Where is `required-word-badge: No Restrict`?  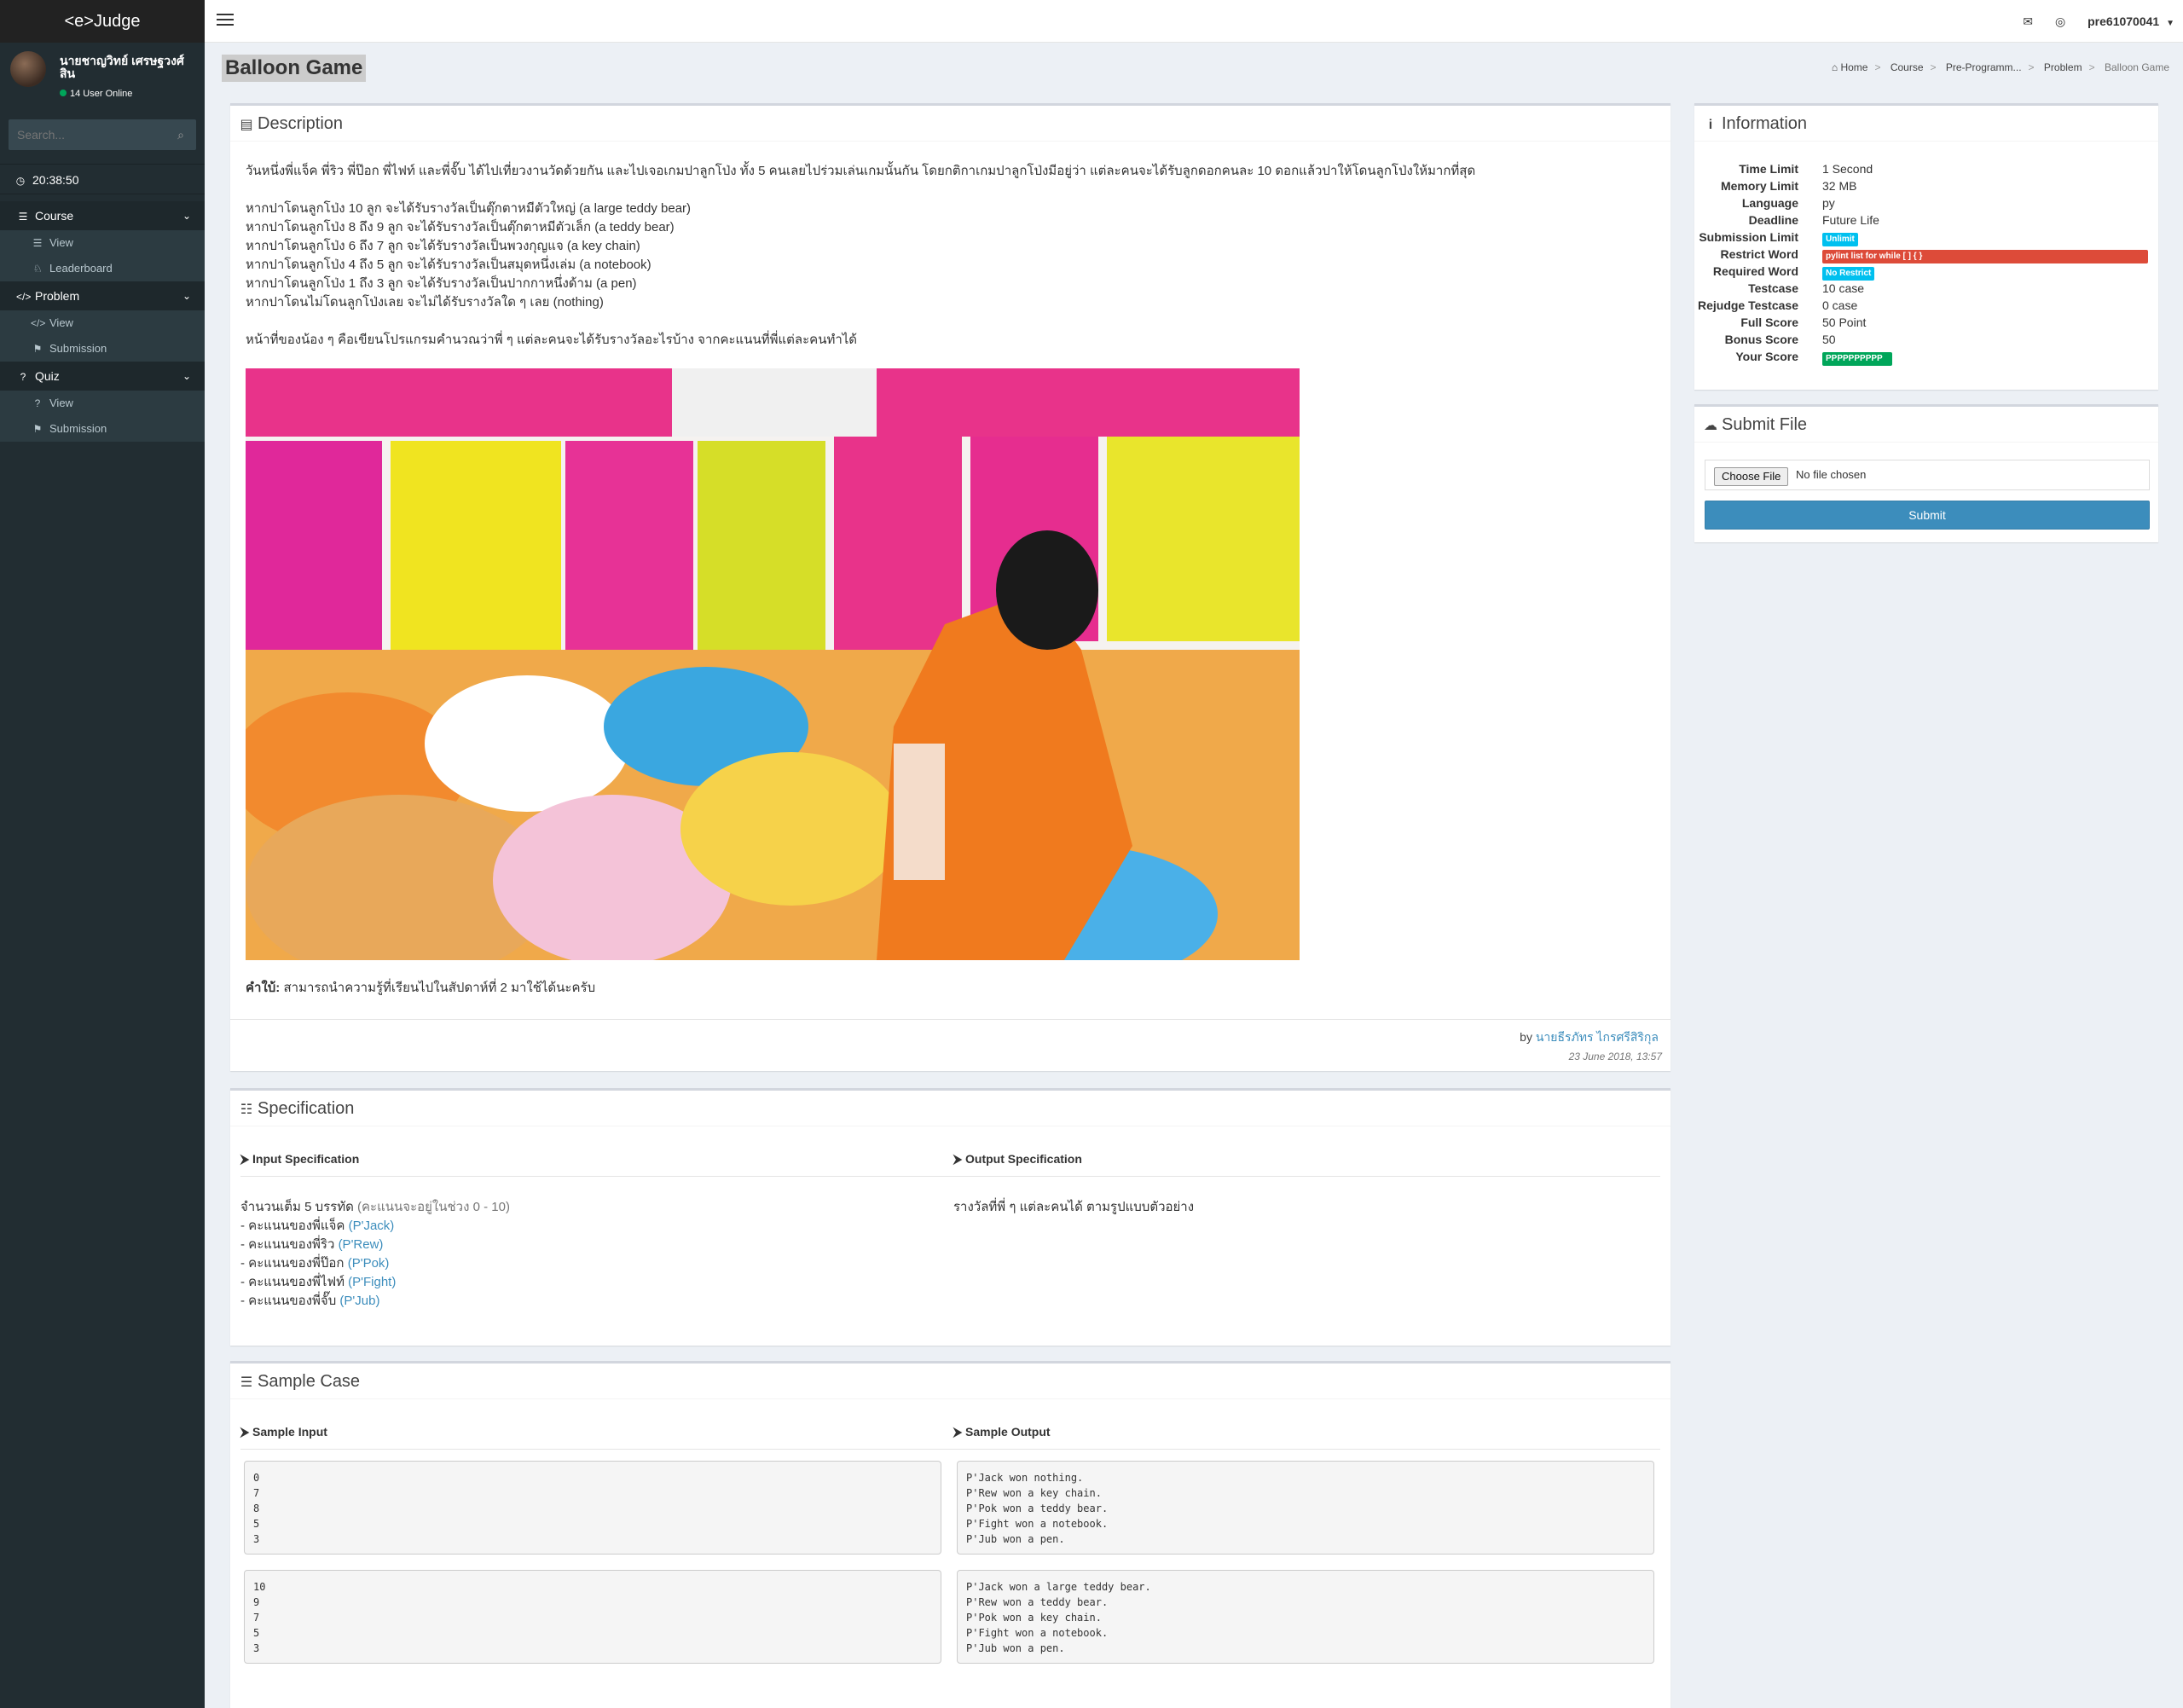
required-word-badge: No Restrict is located at coordinates (1848, 274).